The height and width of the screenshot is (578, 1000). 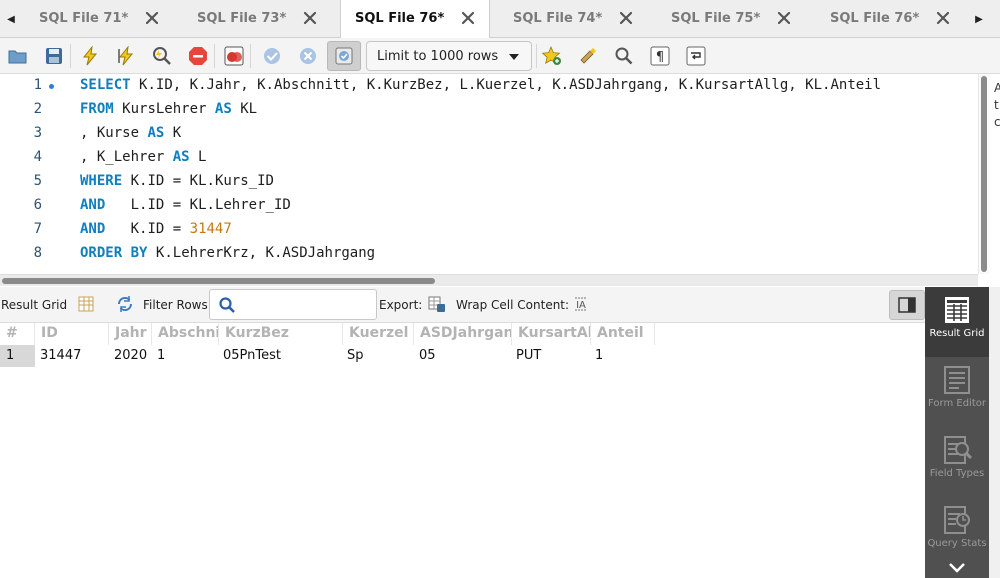 I want to click on code-text: AND K.ID = 31447, so click(x=156, y=229).